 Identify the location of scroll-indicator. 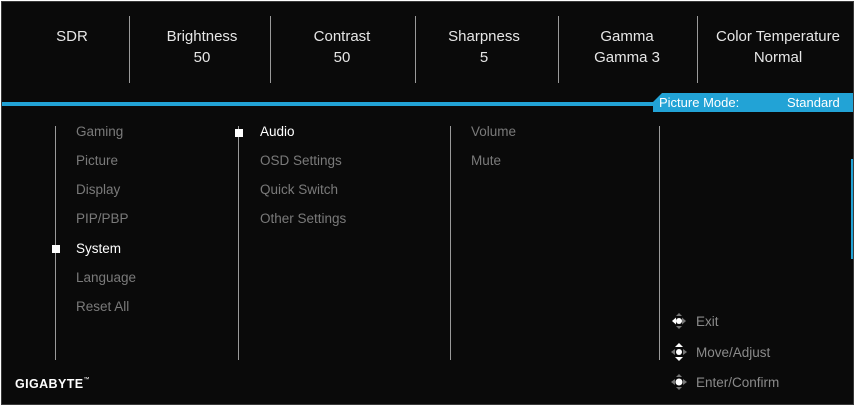
(852, 209).